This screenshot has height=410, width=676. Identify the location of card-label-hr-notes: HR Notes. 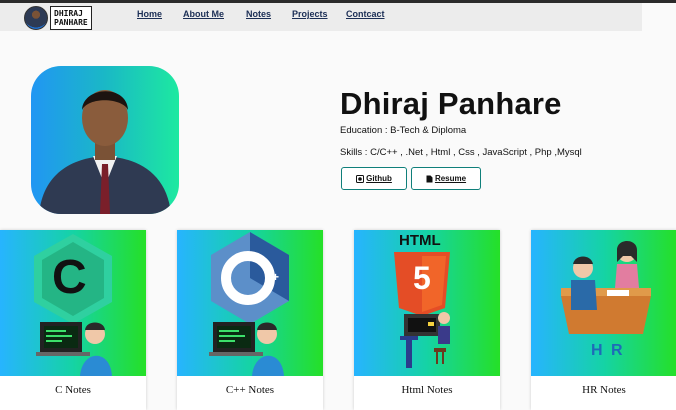
(604, 390).